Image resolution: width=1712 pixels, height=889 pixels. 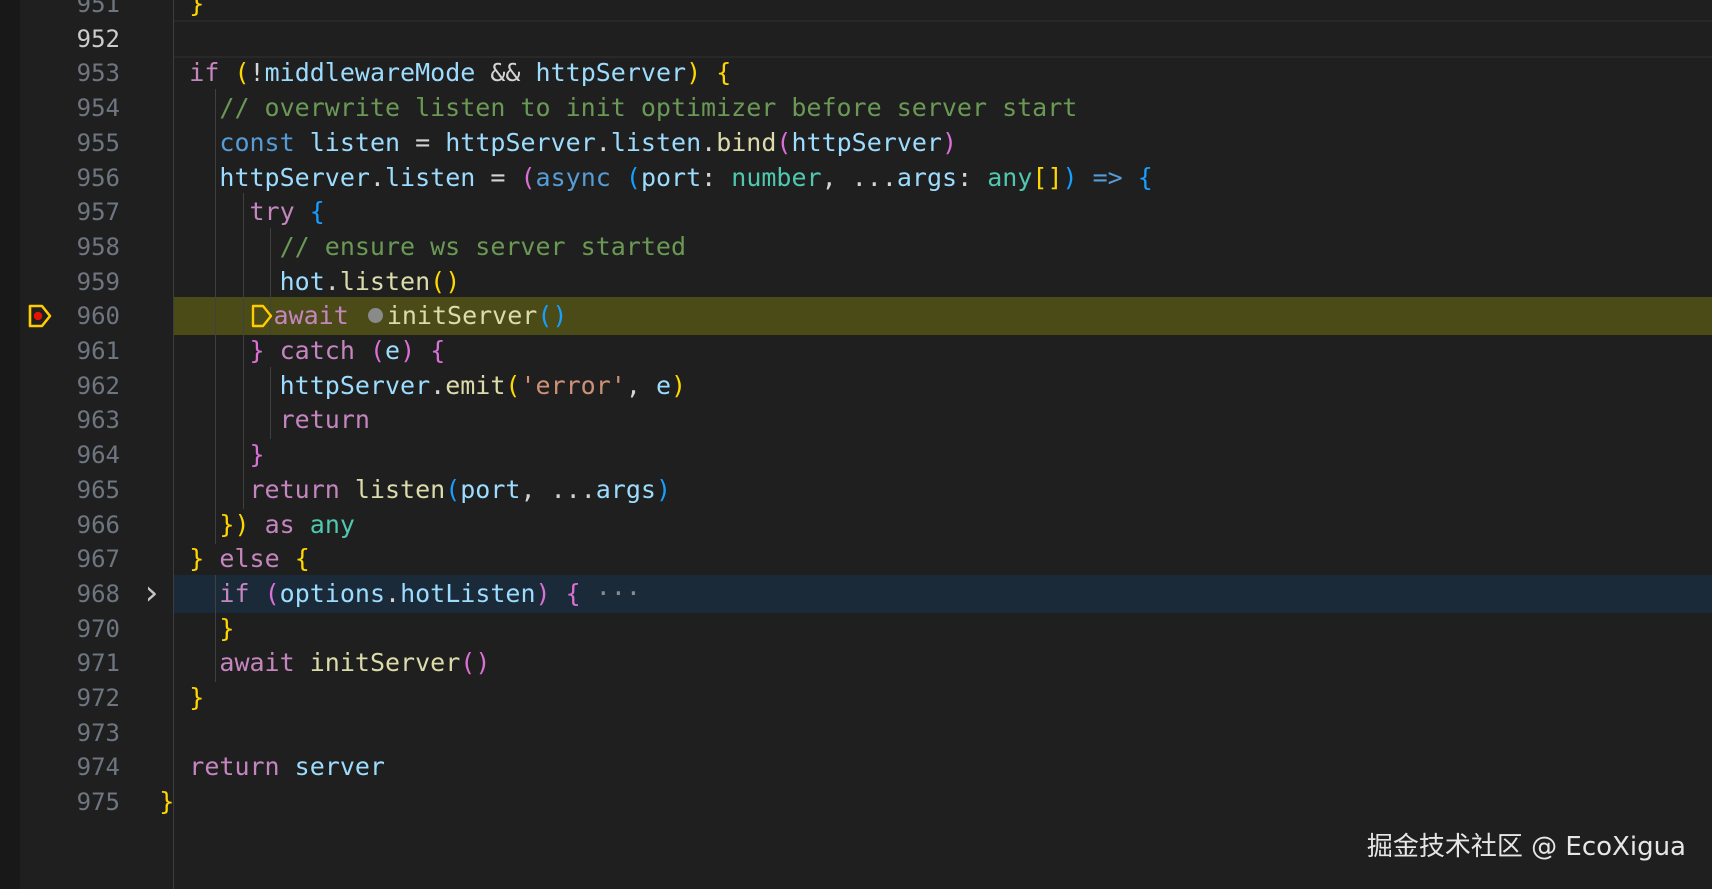 What do you see at coordinates (856, 246) in the screenshot?
I see `code-line-958: 958 // ensure ws server started` at bounding box center [856, 246].